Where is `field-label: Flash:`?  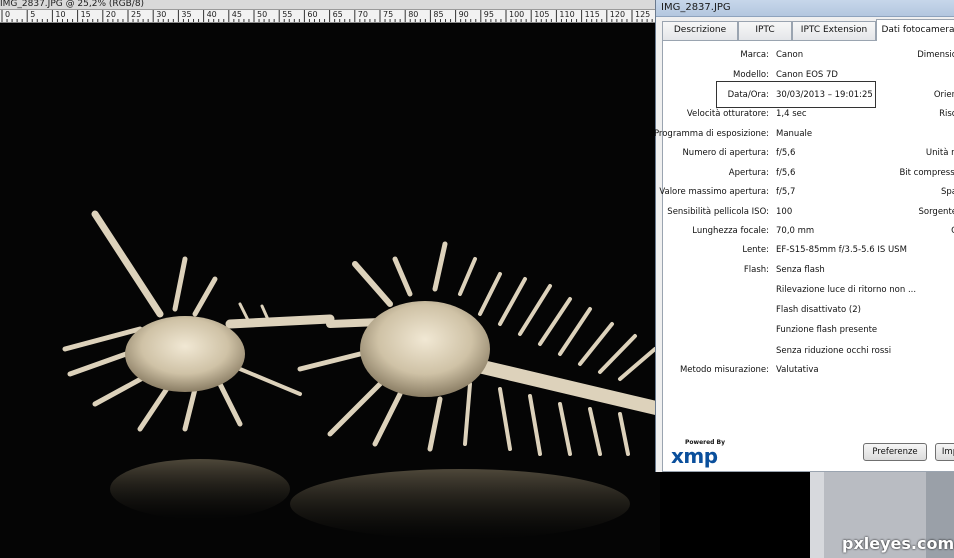
field-label: Flash: is located at coordinates (756, 270).